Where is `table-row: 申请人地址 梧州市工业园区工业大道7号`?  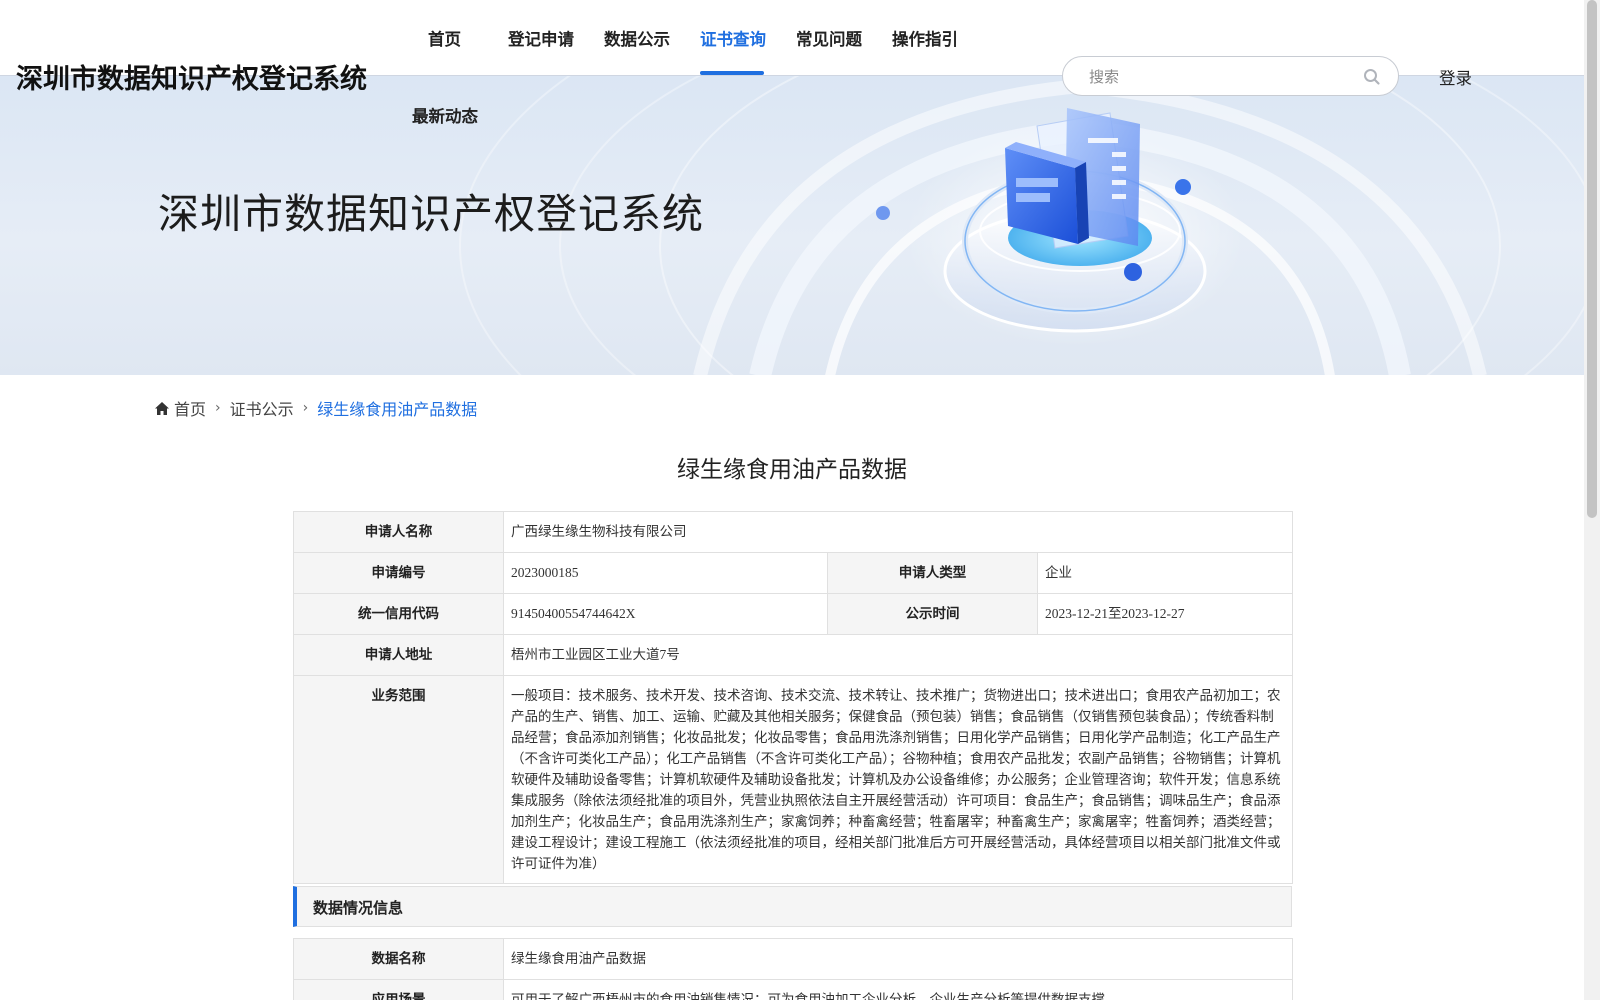
table-row: 申请人地址 梧州市工业园区工业大道7号 is located at coordinates (793, 655).